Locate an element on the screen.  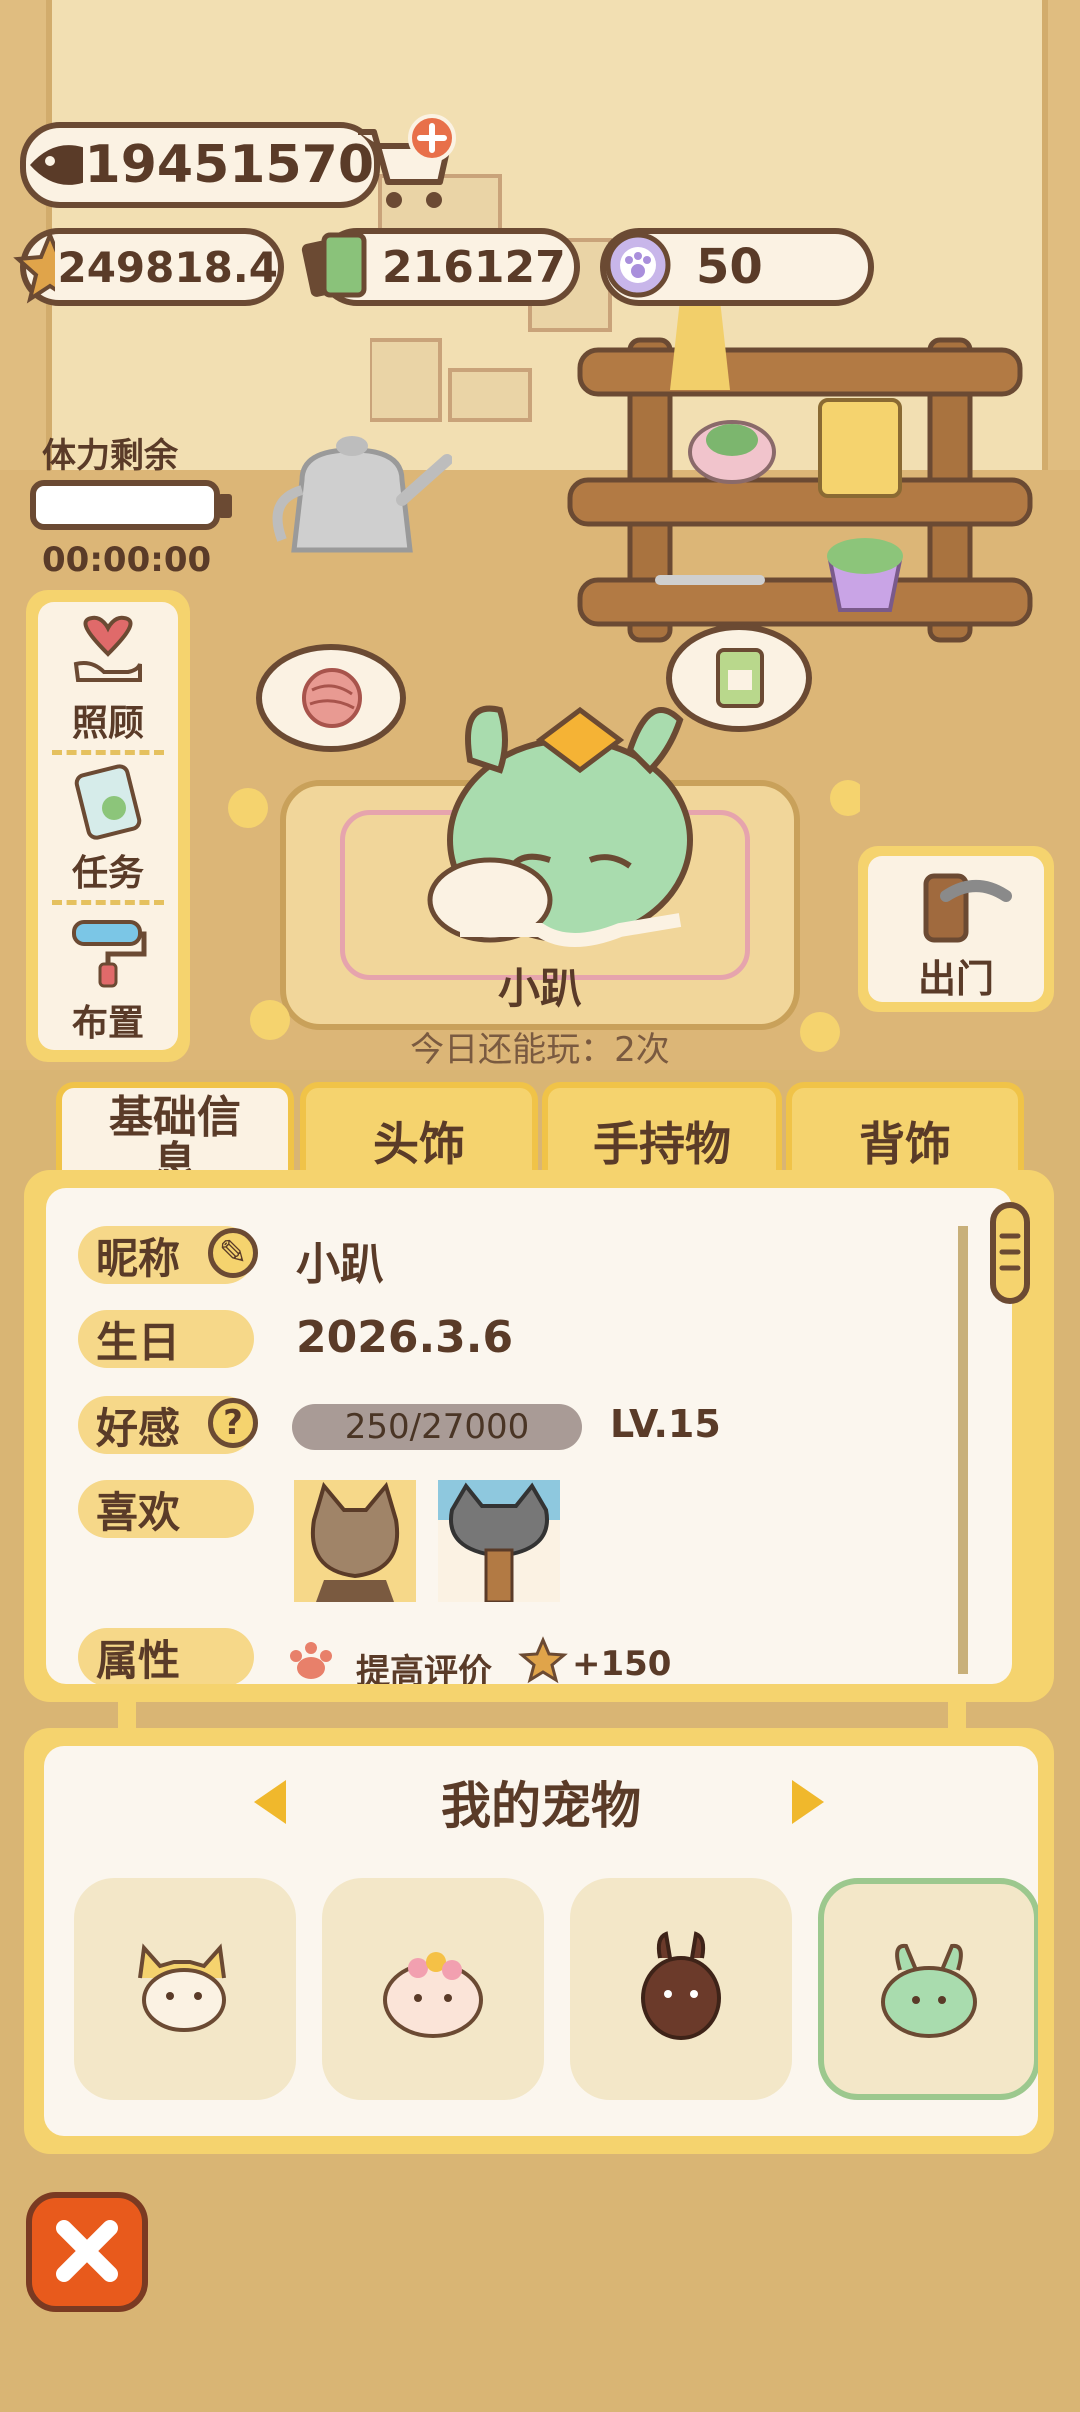
yarn-wish-bubble is located at coordinates (331, 698).